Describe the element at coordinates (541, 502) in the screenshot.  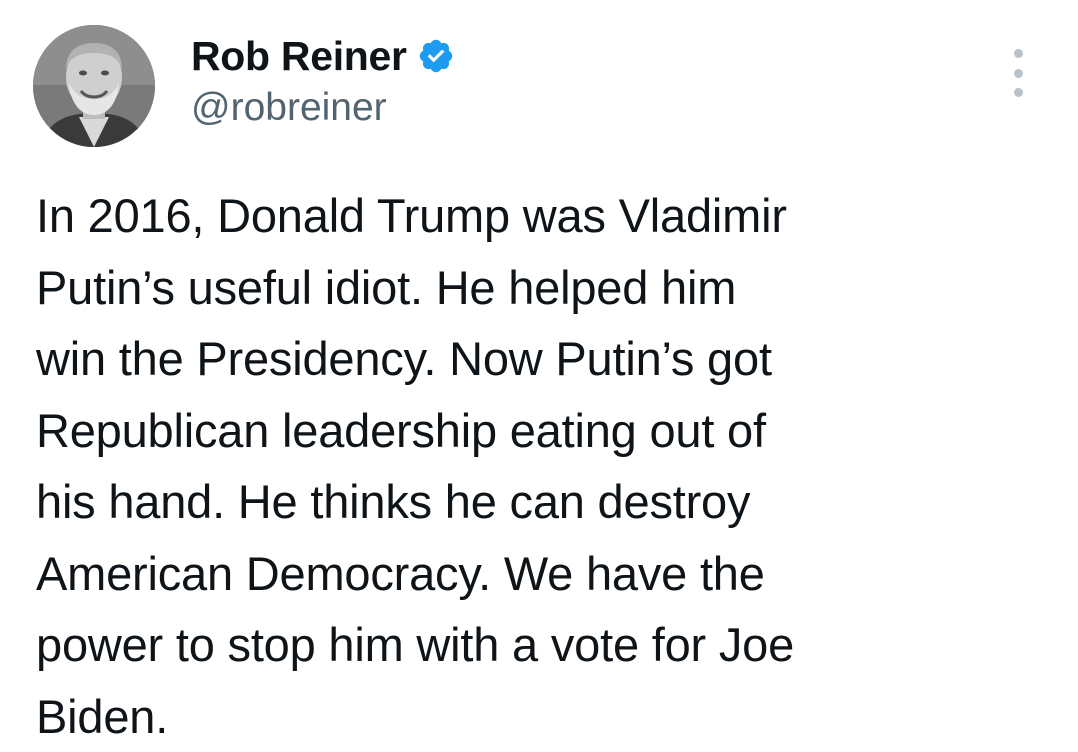
I see `tweet-text-line: his hand. He thinks he can destroy` at that location.